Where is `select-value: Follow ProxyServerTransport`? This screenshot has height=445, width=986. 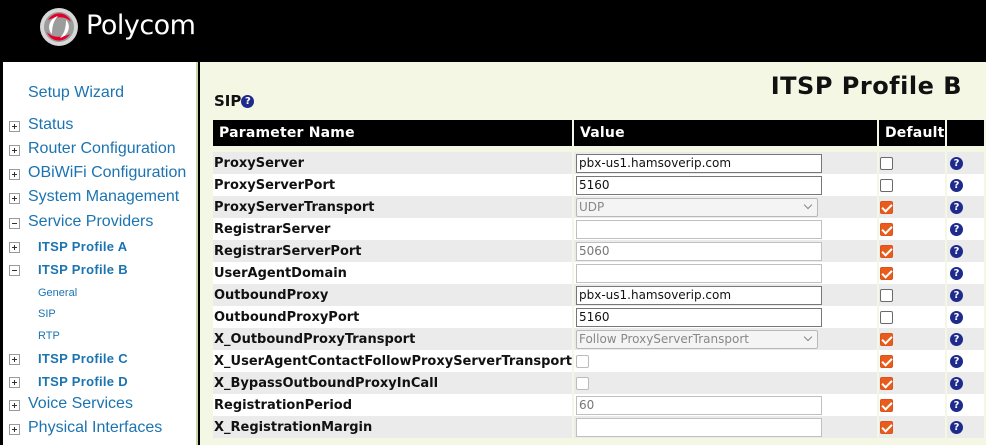 select-value: Follow ProxyServerTransport is located at coordinates (663, 338).